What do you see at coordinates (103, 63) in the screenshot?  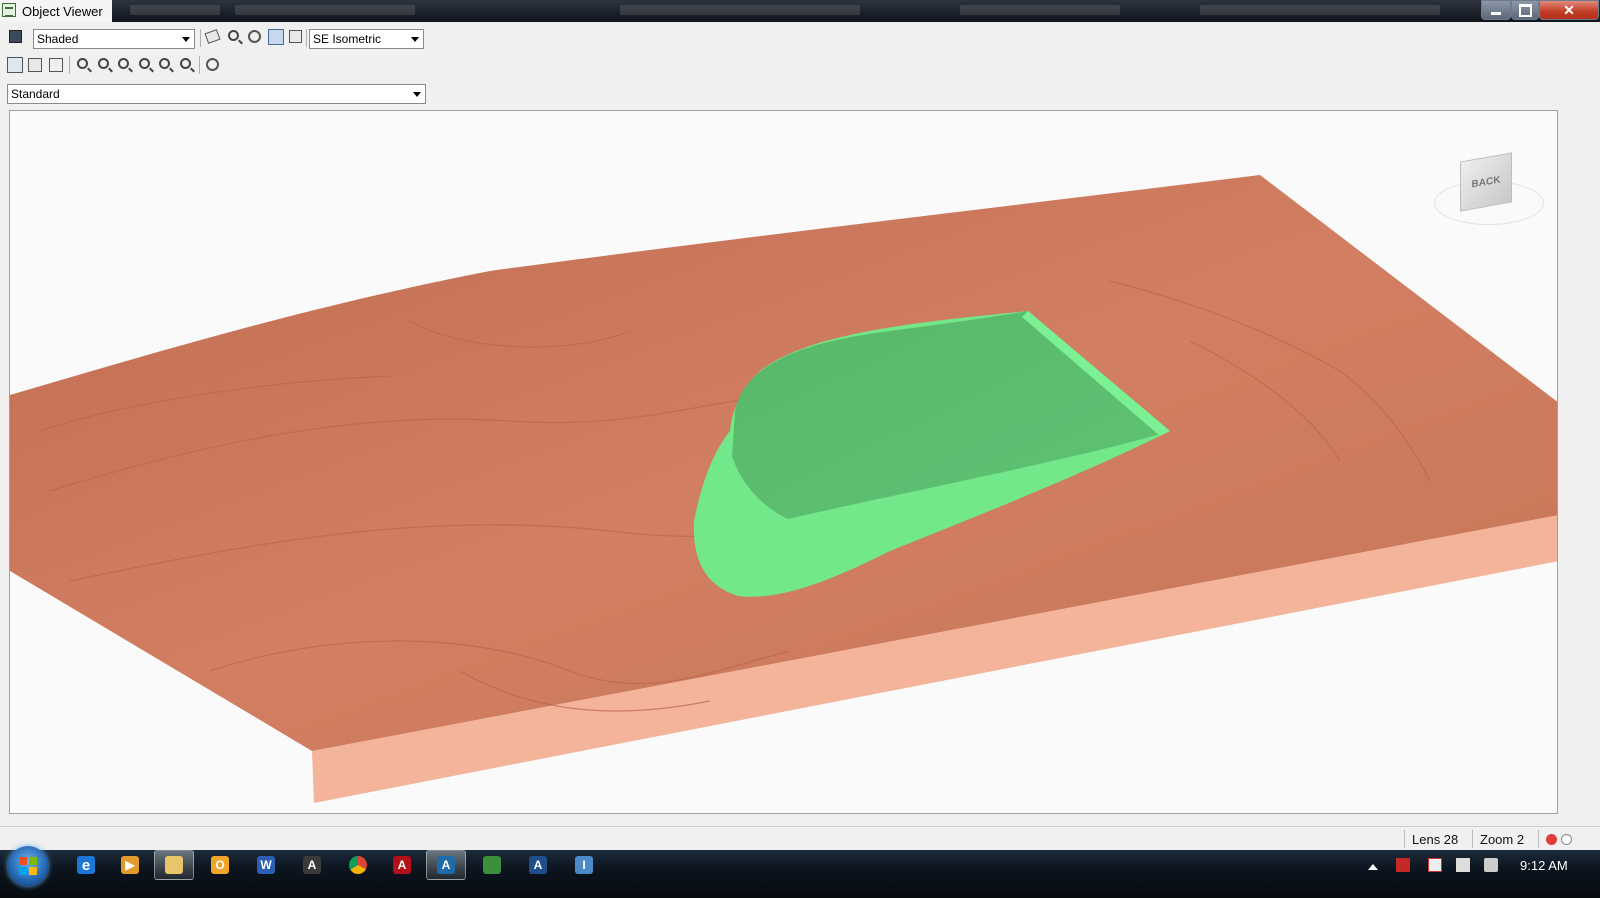 I see `zoom-window-icon` at bounding box center [103, 63].